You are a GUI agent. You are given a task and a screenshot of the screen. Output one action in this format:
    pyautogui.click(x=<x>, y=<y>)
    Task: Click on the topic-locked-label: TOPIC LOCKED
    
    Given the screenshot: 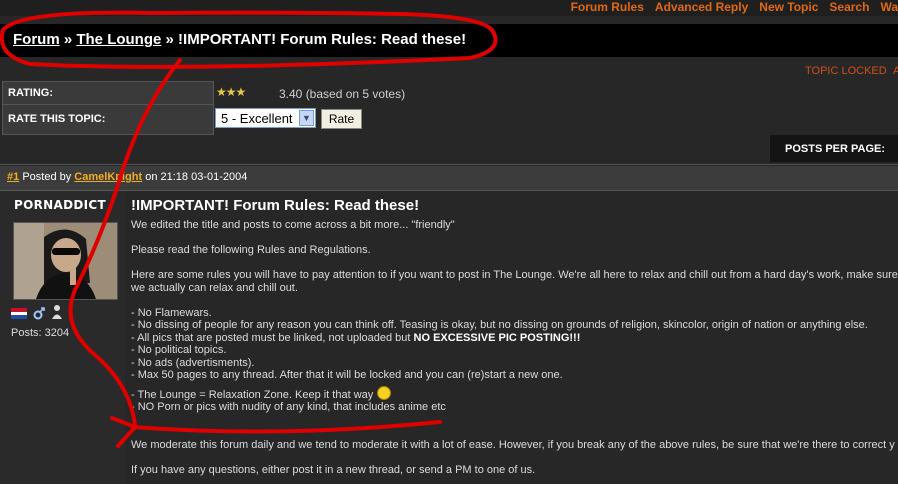 What is the action you would take?
    pyautogui.click(x=846, y=71)
    